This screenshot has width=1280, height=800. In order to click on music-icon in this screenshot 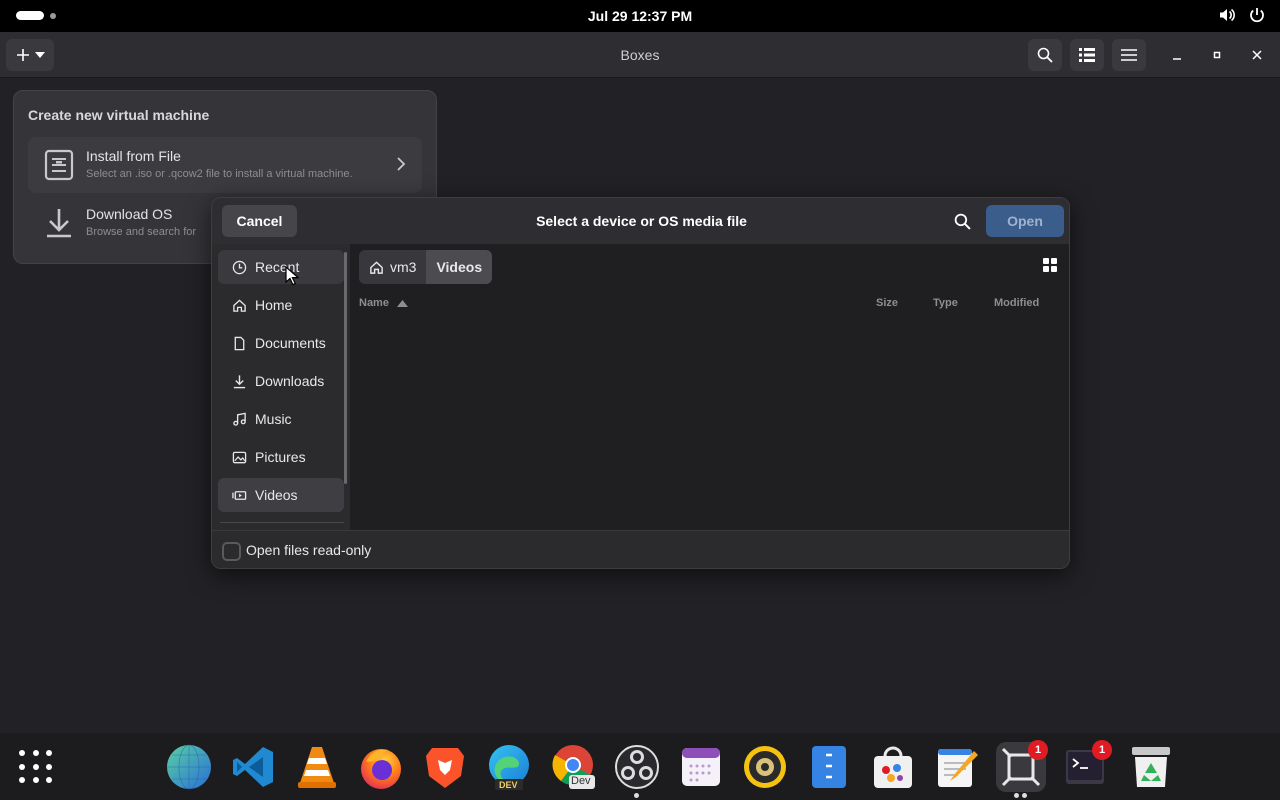, I will do `click(239, 419)`.